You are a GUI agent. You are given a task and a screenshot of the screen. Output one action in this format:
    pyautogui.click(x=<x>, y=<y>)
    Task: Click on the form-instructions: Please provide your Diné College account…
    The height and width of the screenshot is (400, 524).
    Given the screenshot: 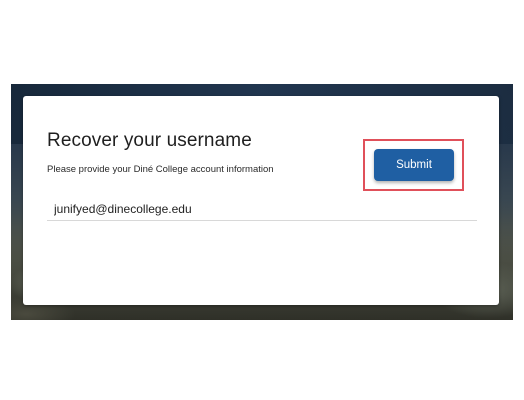 What is the action you would take?
    pyautogui.click(x=160, y=169)
    